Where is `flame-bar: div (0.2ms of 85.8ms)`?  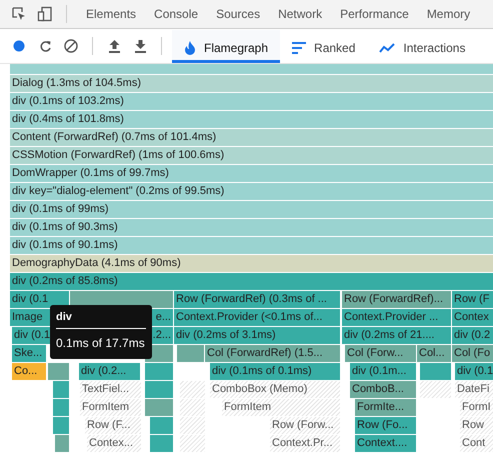 flame-bar: div (0.2ms of 85.8ms) is located at coordinates (251, 281).